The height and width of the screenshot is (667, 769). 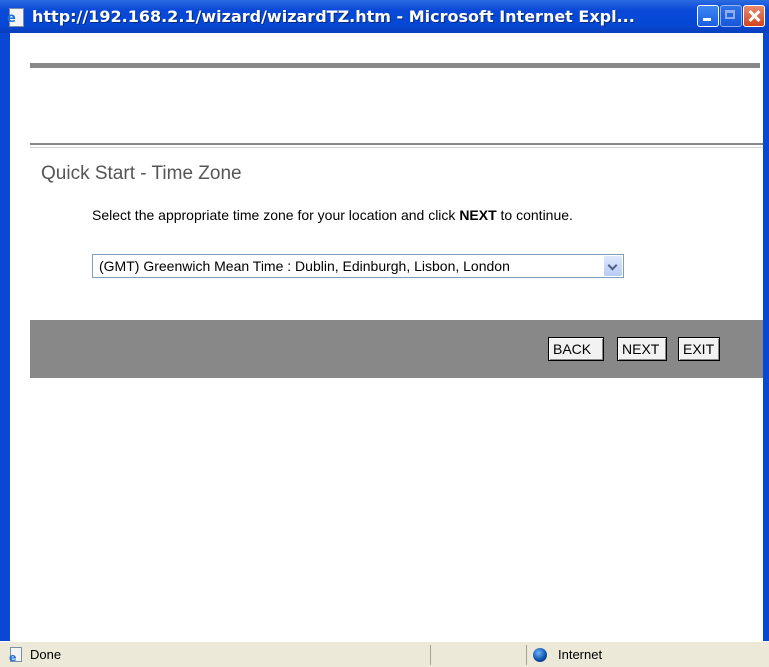 What do you see at coordinates (16, 655) in the screenshot?
I see `page-done-icon: e` at bounding box center [16, 655].